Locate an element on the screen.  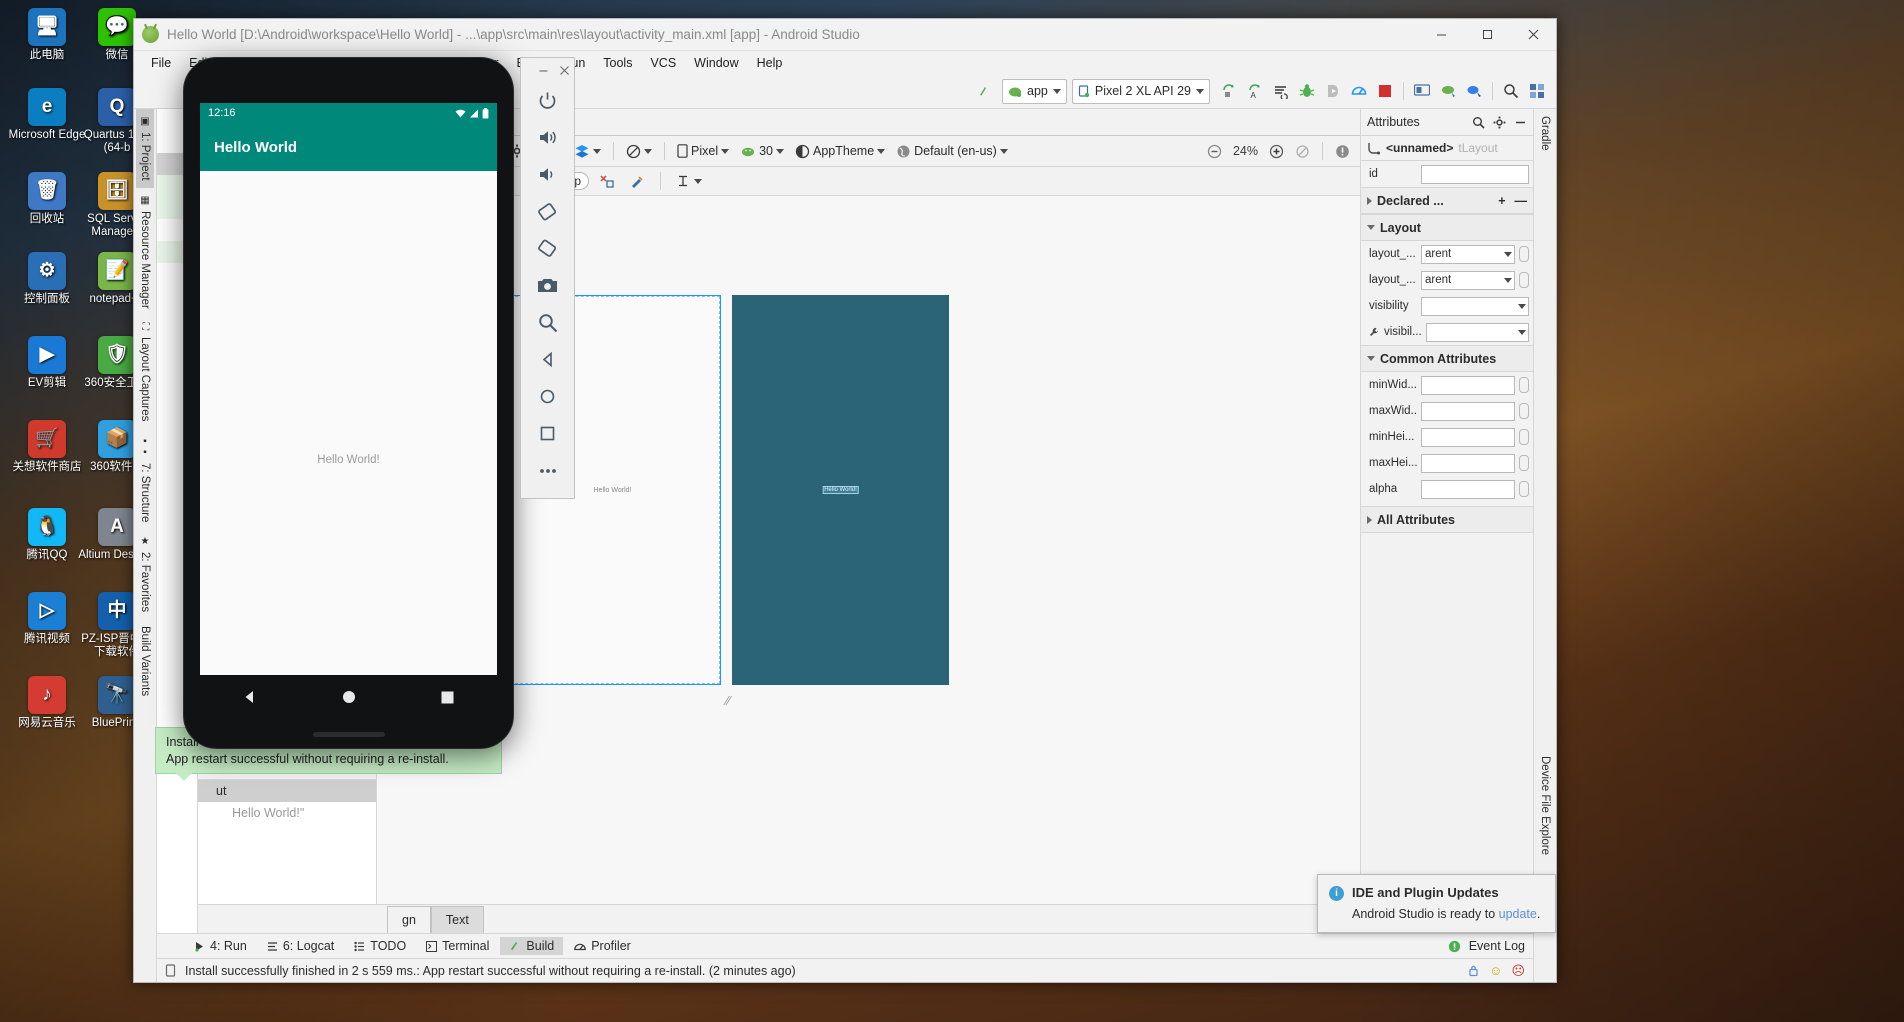
emulator-window: 12:16 Hello World Hello World! is located at coordinates (348, 403).